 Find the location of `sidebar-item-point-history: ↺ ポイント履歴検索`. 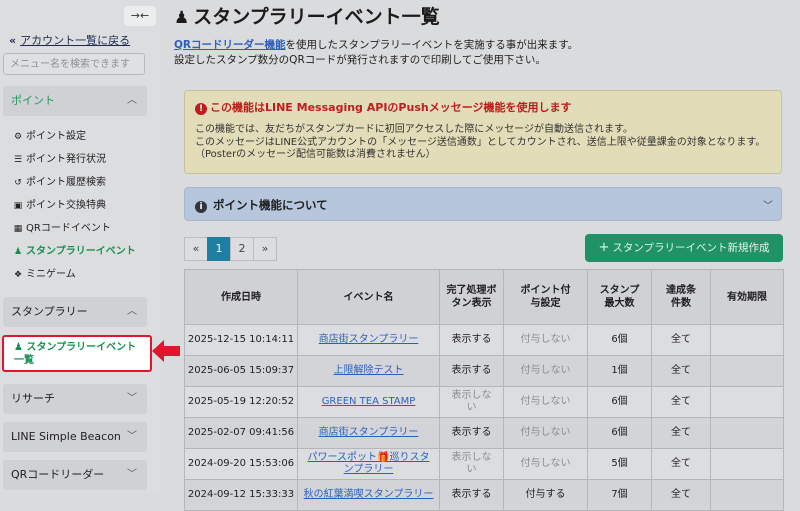

sidebar-item-point-history: ↺ ポイント履歴検索 is located at coordinates (59, 180).